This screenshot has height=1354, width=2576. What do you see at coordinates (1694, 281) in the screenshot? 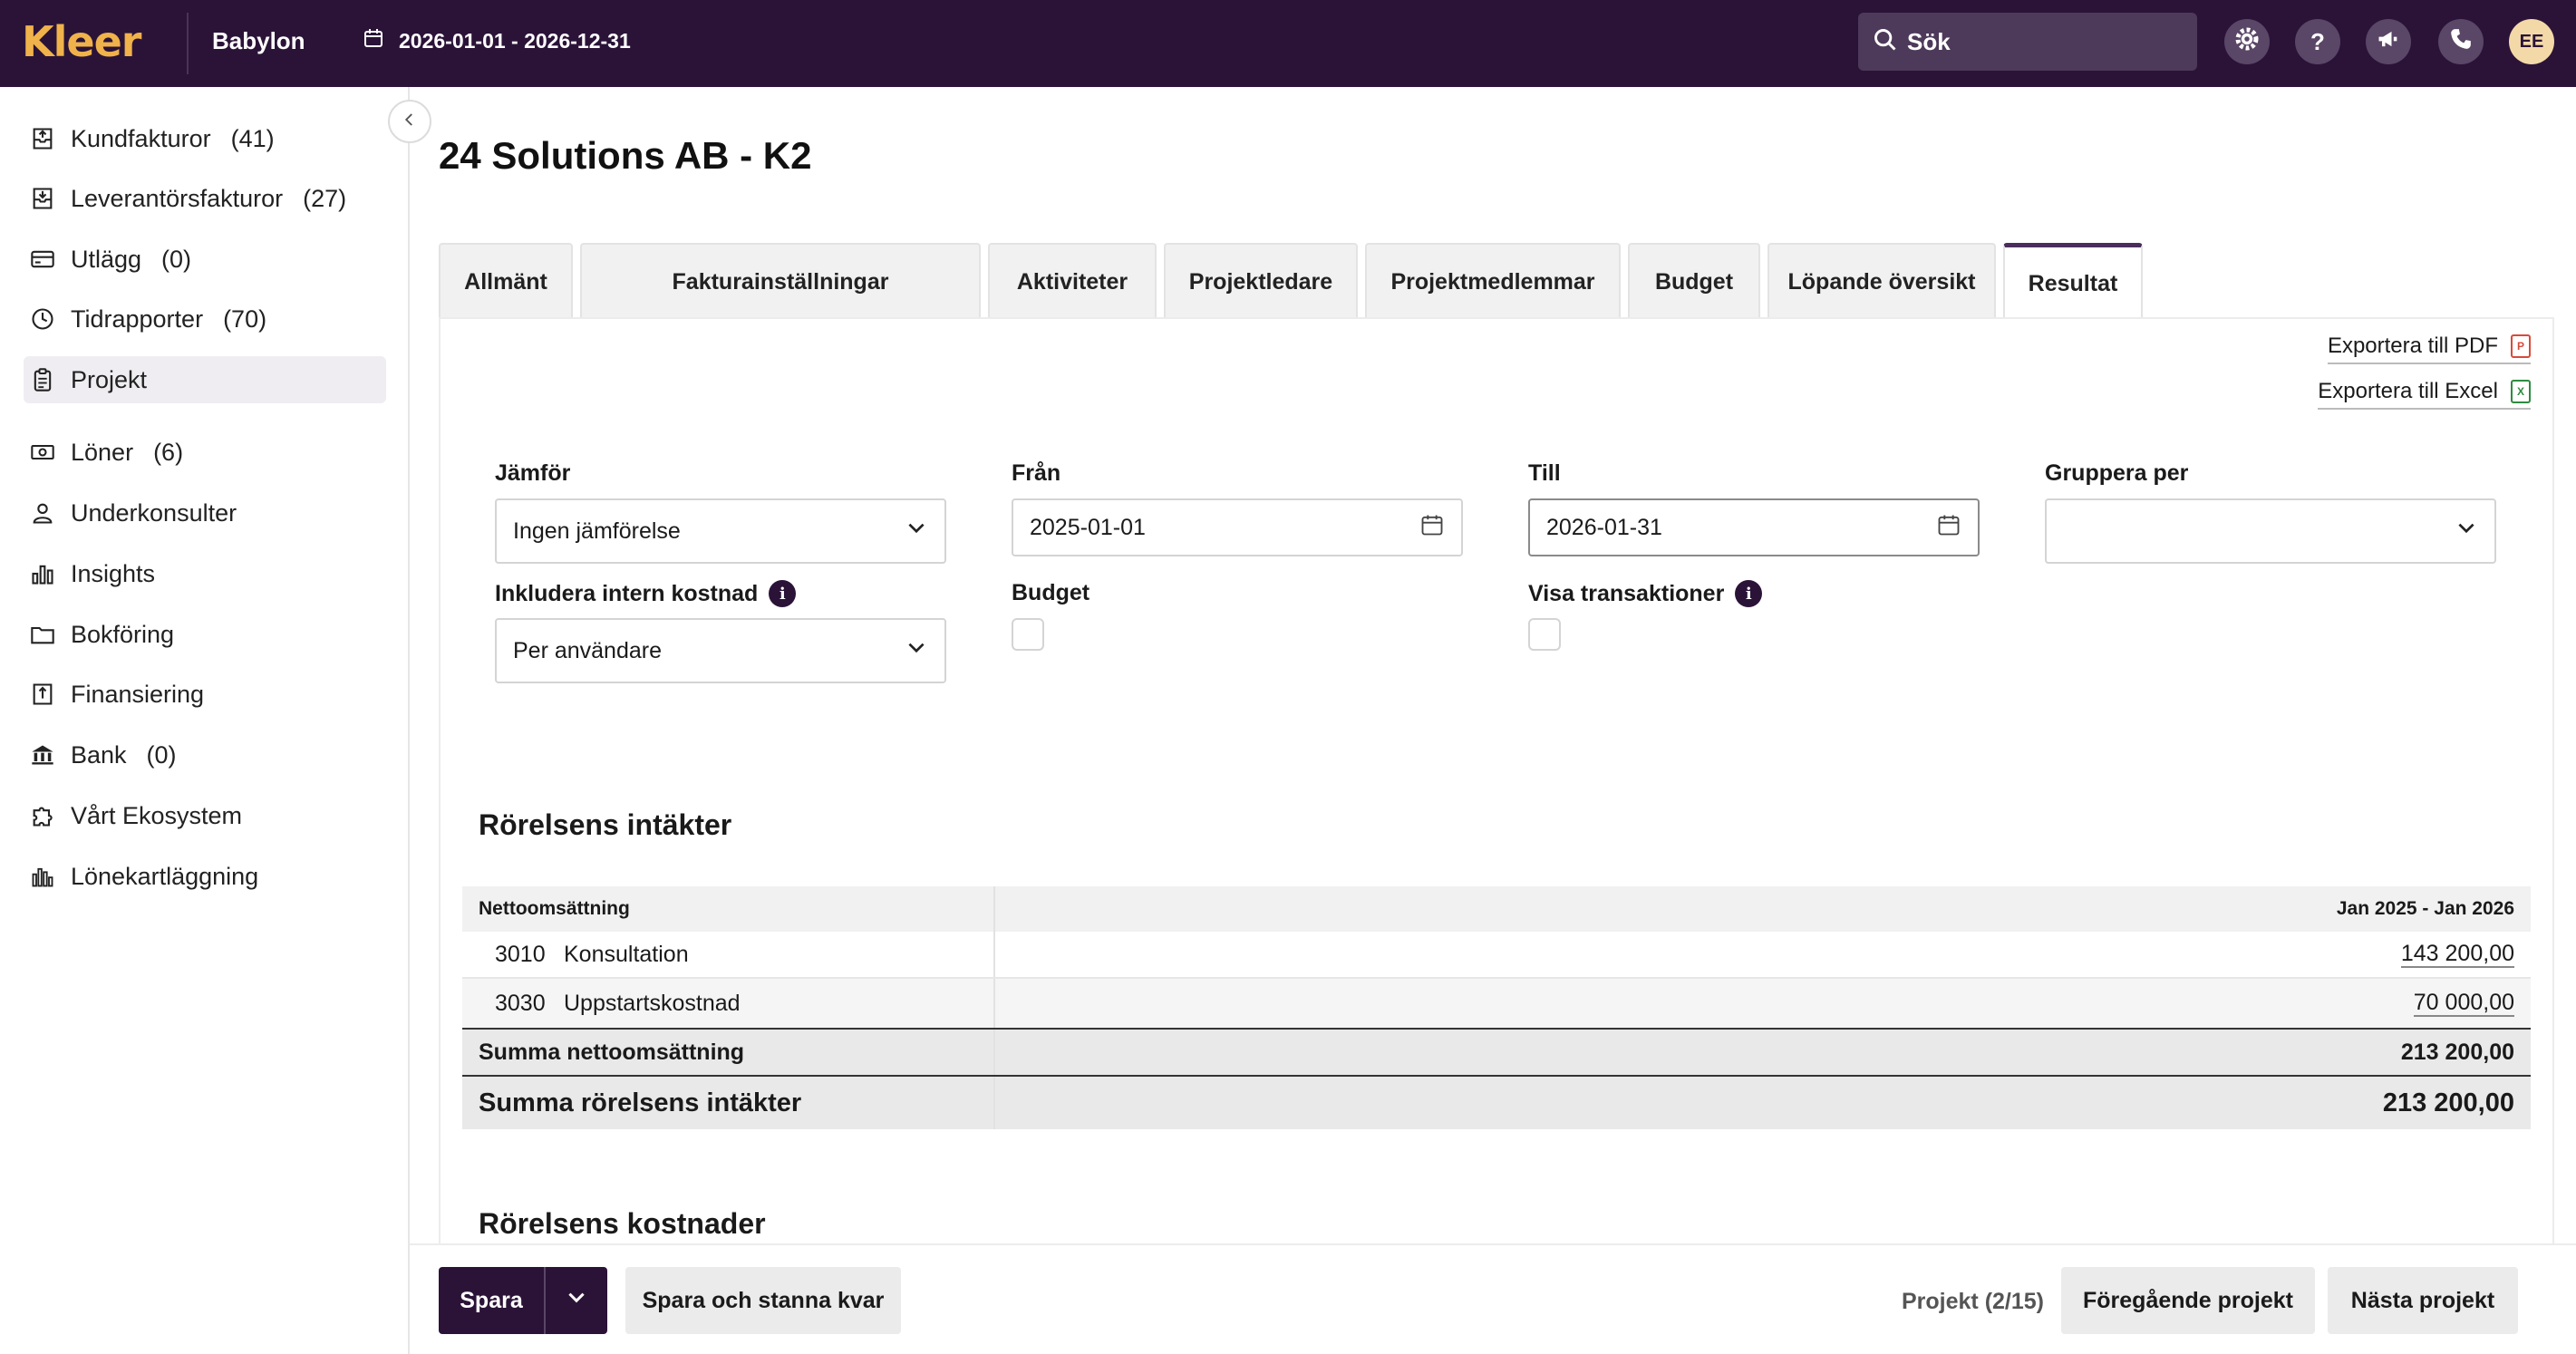
I see `tab-budget: Budget` at bounding box center [1694, 281].